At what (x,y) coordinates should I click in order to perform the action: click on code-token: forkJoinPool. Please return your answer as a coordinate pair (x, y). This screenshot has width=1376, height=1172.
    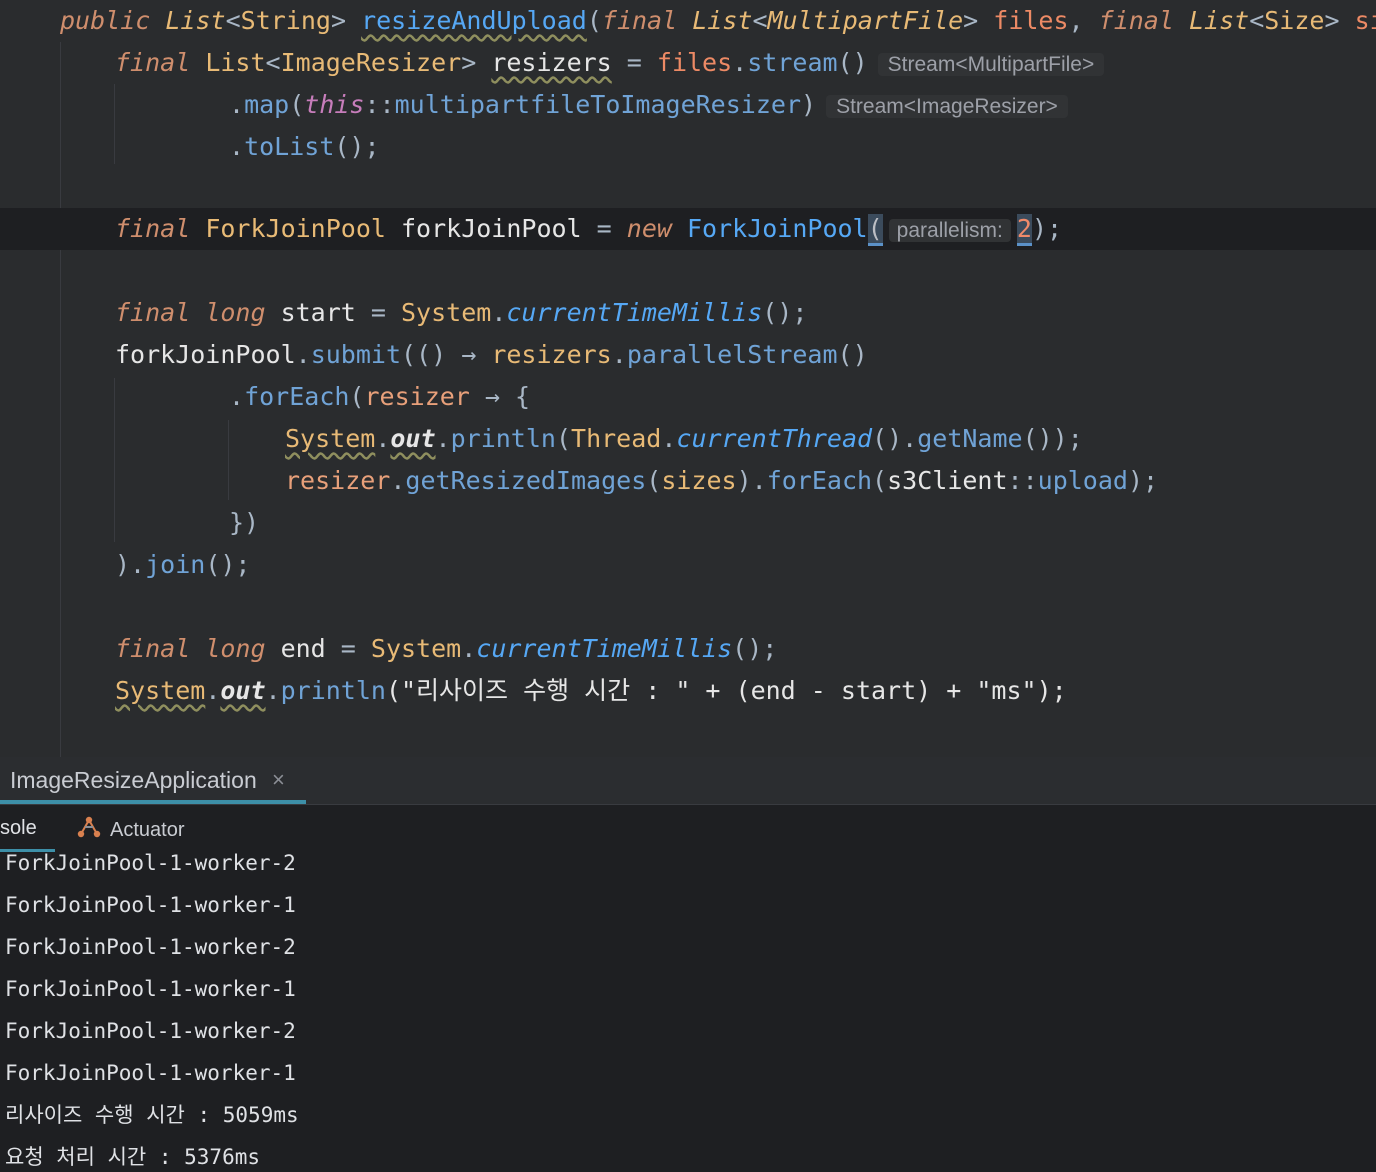
    Looking at the image, I should click on (205, 354).